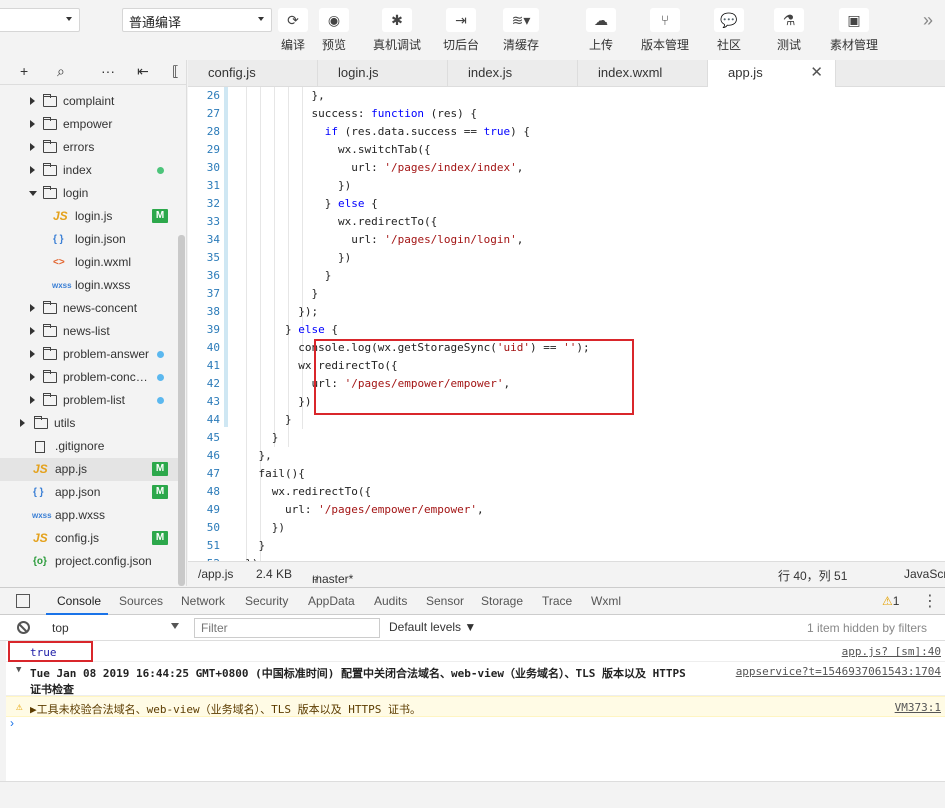 The height and width of the screenshot is (808, 945). I want to click on tab-security: Security, so click(266, 601).